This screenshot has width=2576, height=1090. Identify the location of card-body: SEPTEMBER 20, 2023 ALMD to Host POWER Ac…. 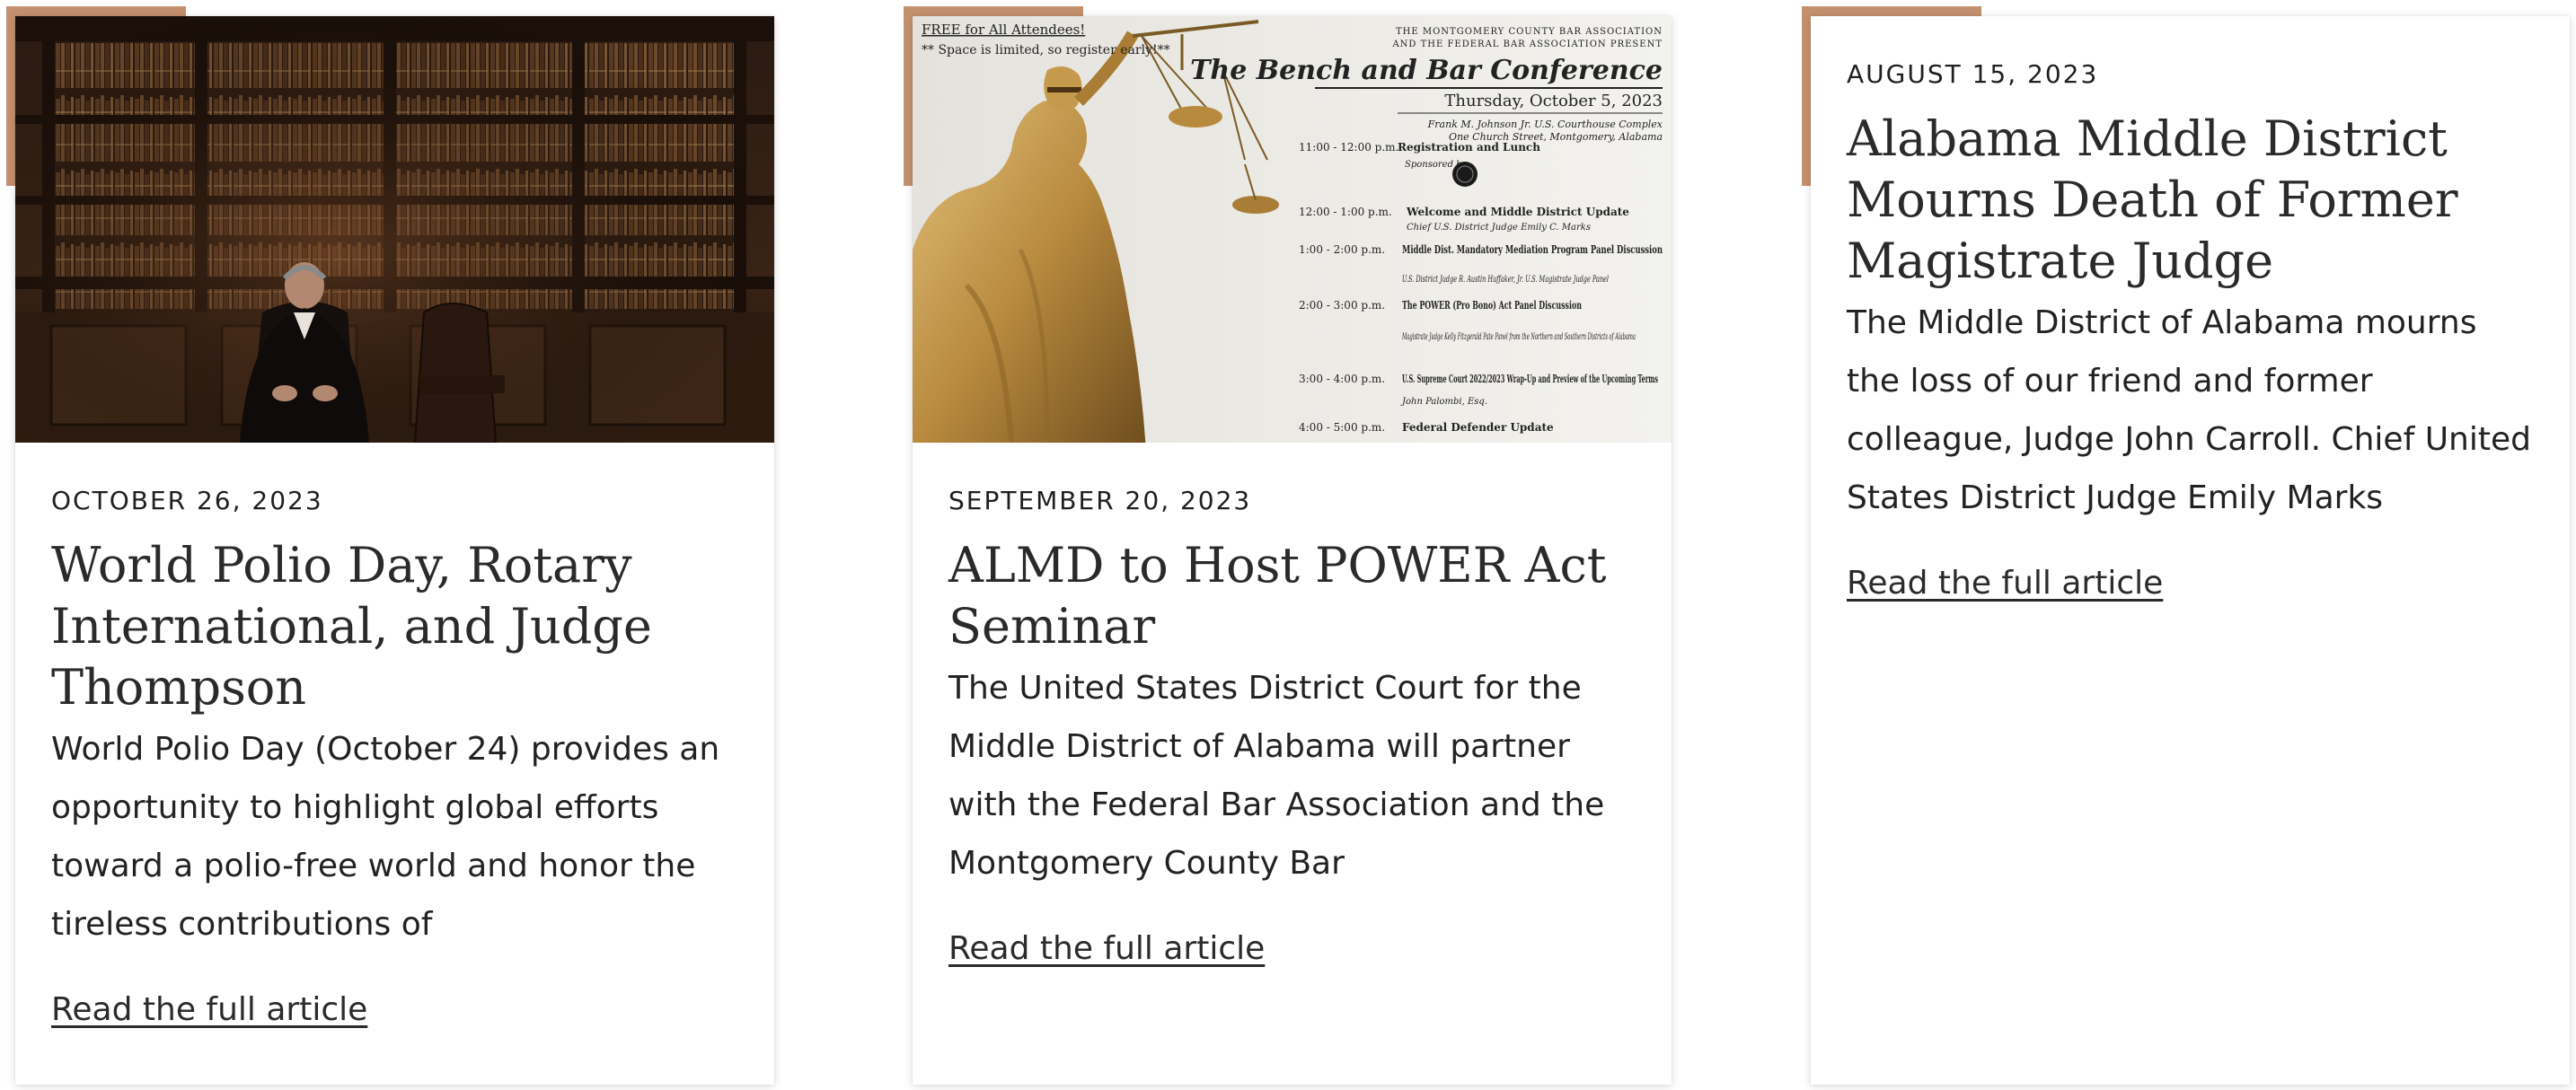
(1292, 727).